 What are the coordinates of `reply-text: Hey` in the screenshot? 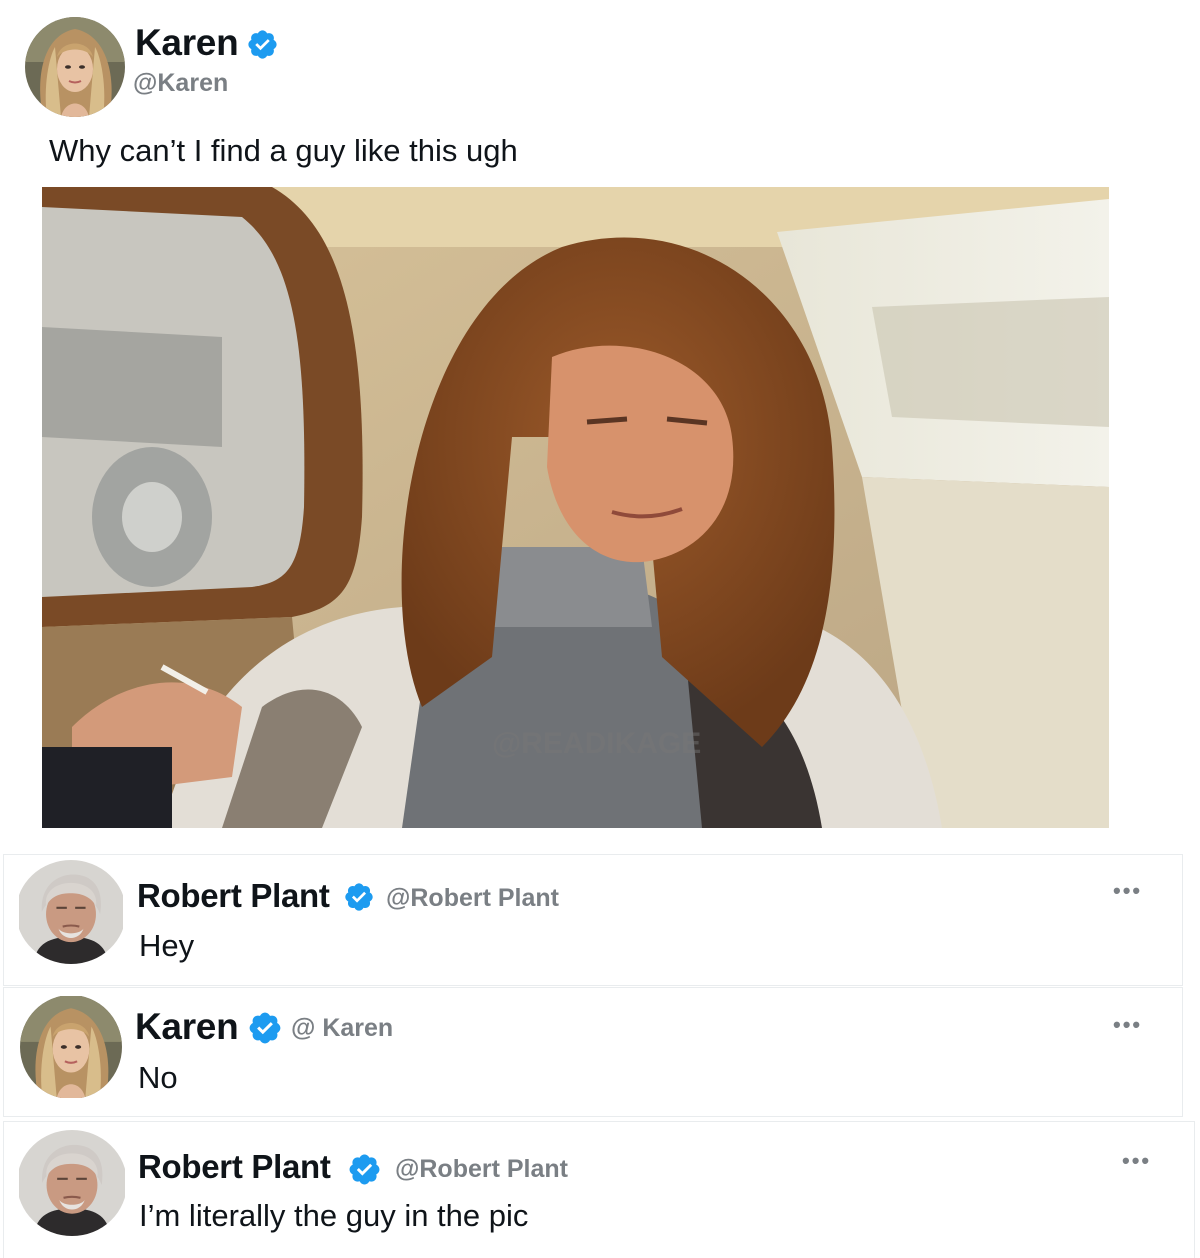 It's located at (167, 945).